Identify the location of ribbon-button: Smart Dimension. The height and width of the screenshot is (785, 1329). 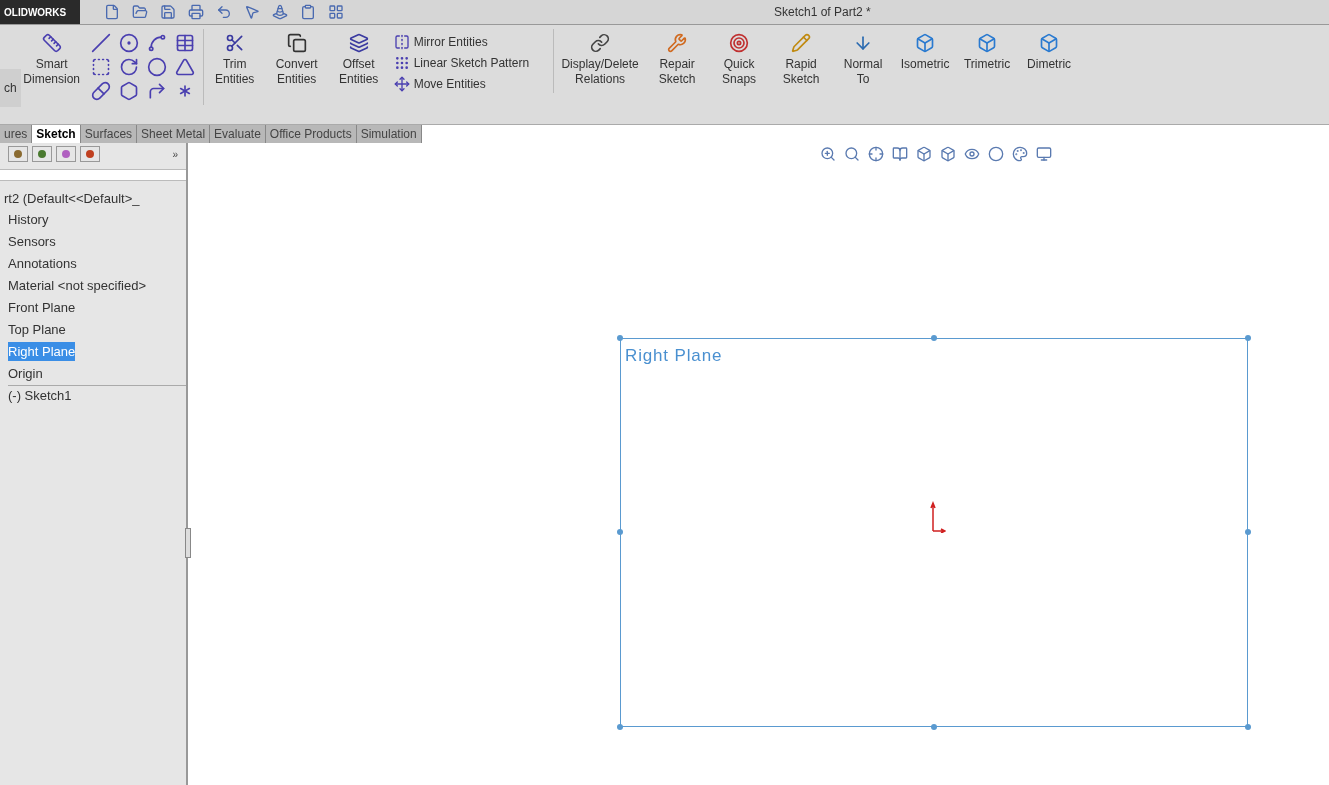
(51, 58).